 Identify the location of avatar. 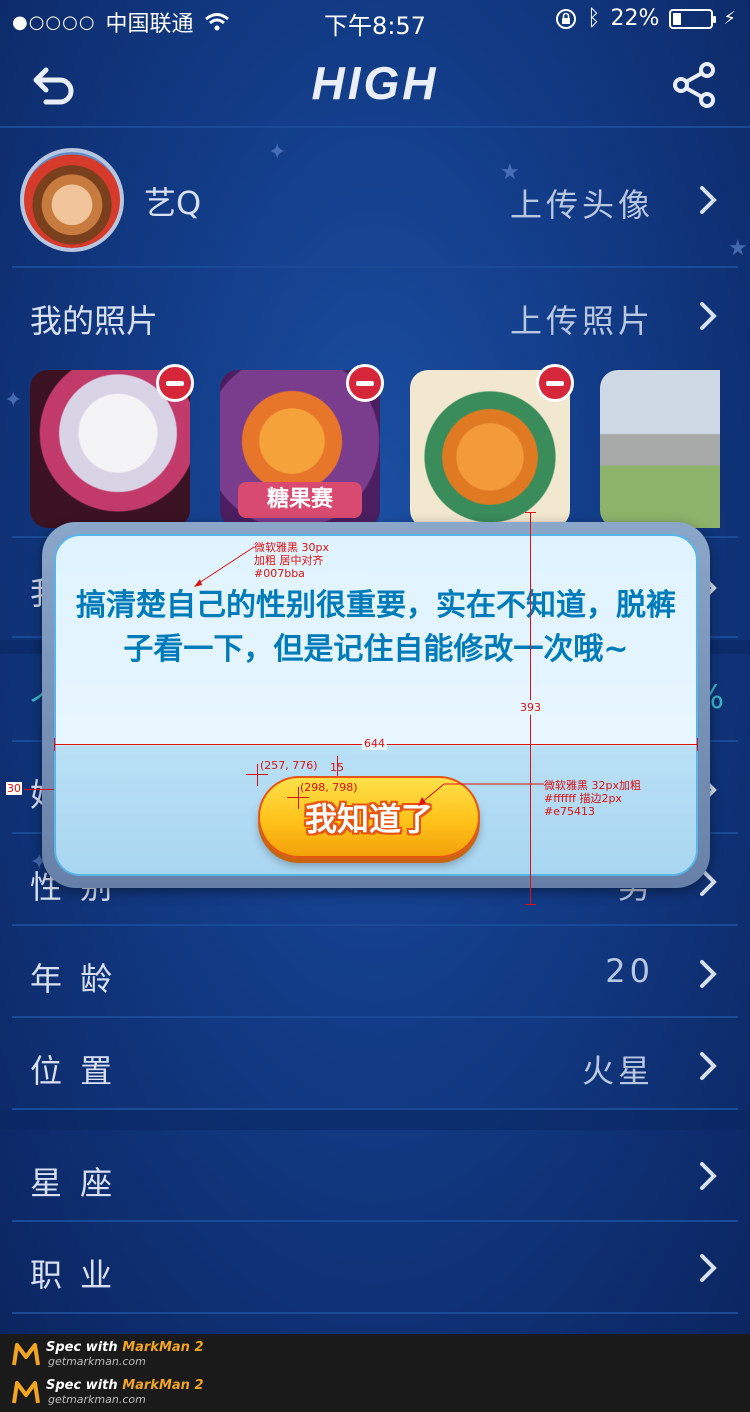
(72, 200).